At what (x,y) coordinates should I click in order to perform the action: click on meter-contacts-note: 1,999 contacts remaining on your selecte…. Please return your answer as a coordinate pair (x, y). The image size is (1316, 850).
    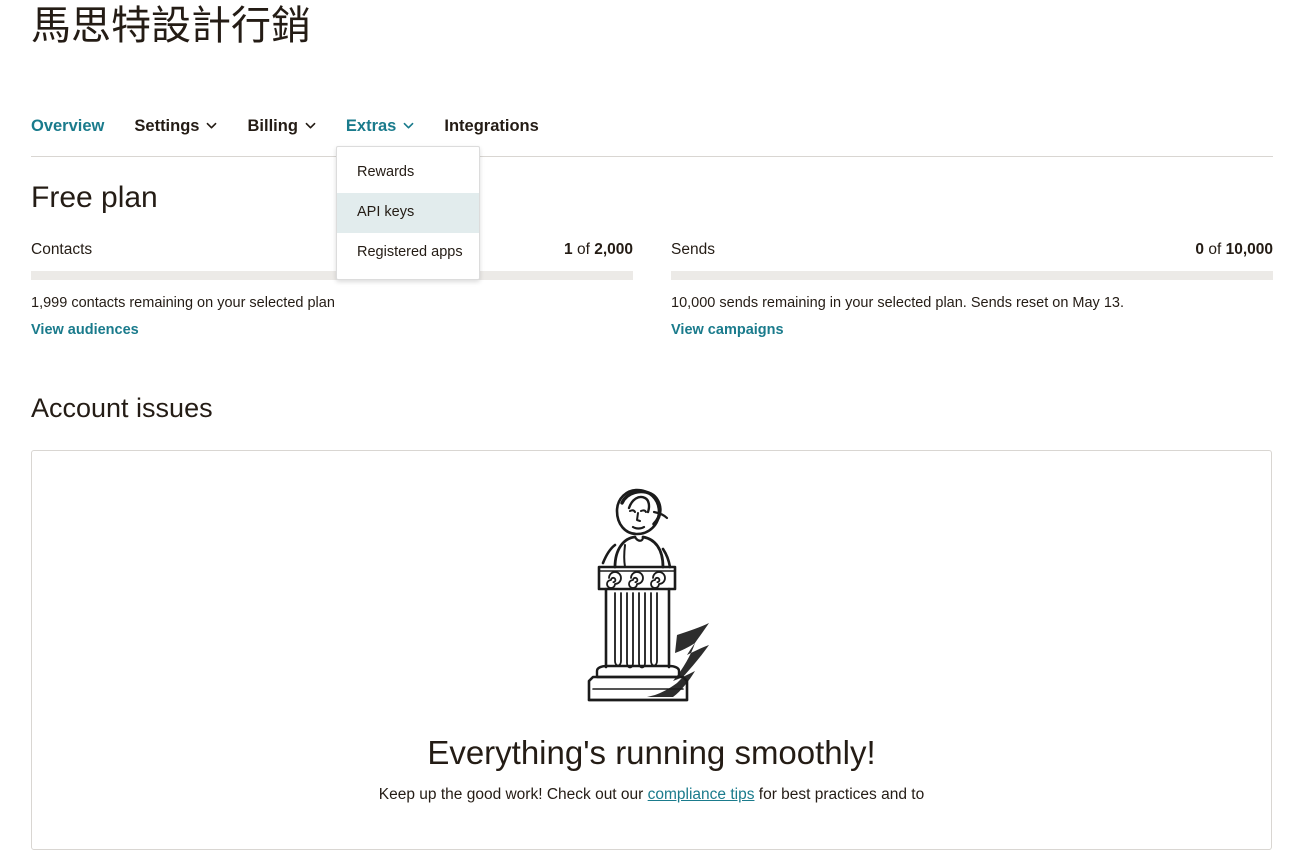
    Looking at the image, I should click on (183, 303).